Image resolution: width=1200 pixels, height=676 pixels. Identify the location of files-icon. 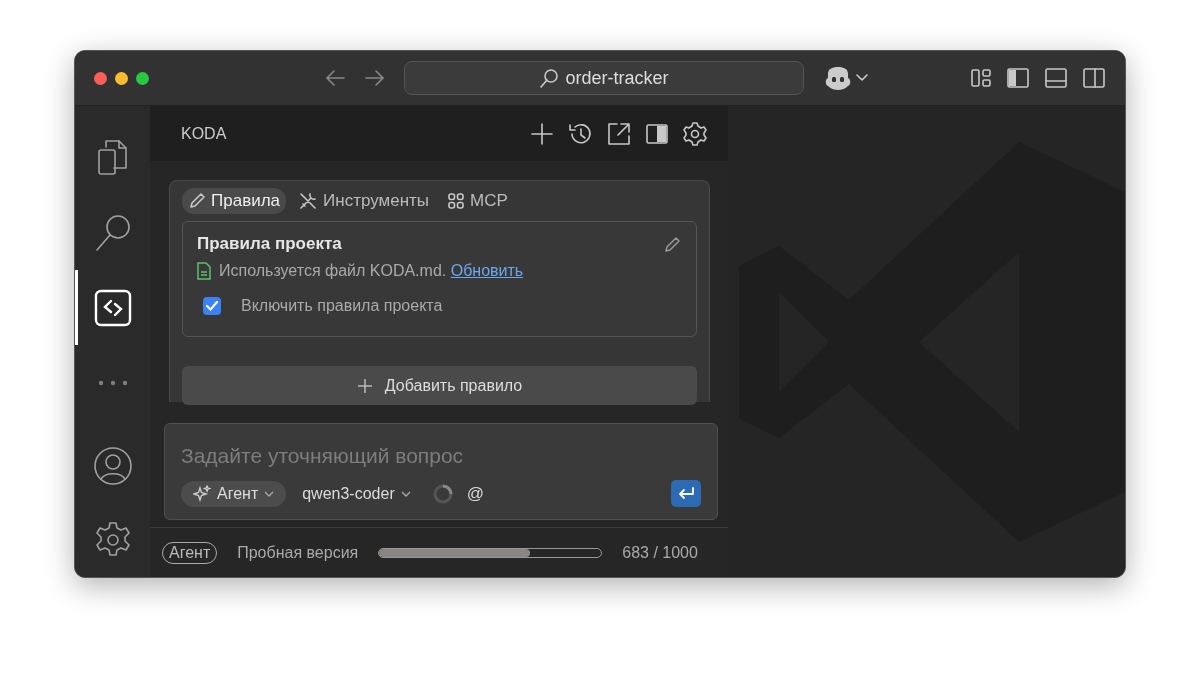
(112, 157).